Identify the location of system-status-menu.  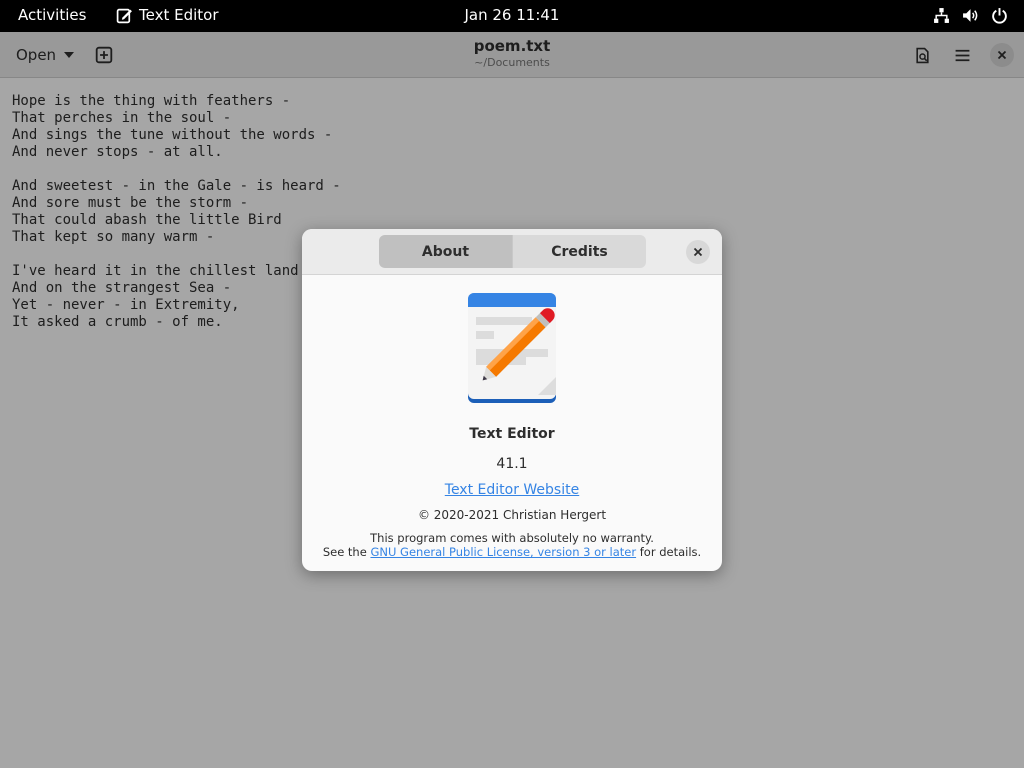
(970, 15).